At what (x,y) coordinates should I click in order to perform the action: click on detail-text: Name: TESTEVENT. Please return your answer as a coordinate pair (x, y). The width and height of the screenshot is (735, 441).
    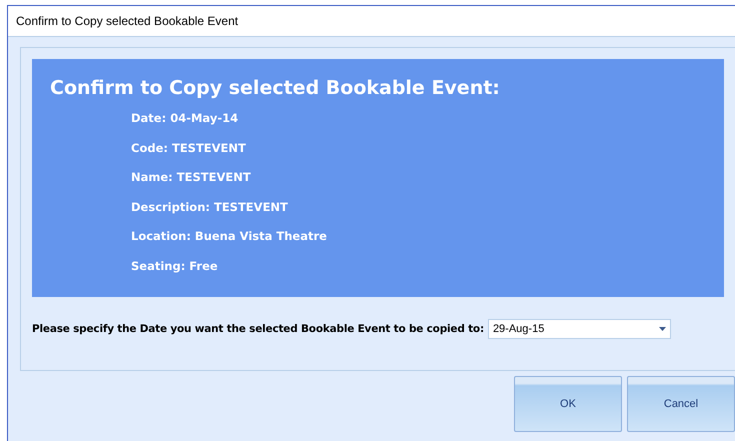
    Looking at the image, I should click on (191, 177).